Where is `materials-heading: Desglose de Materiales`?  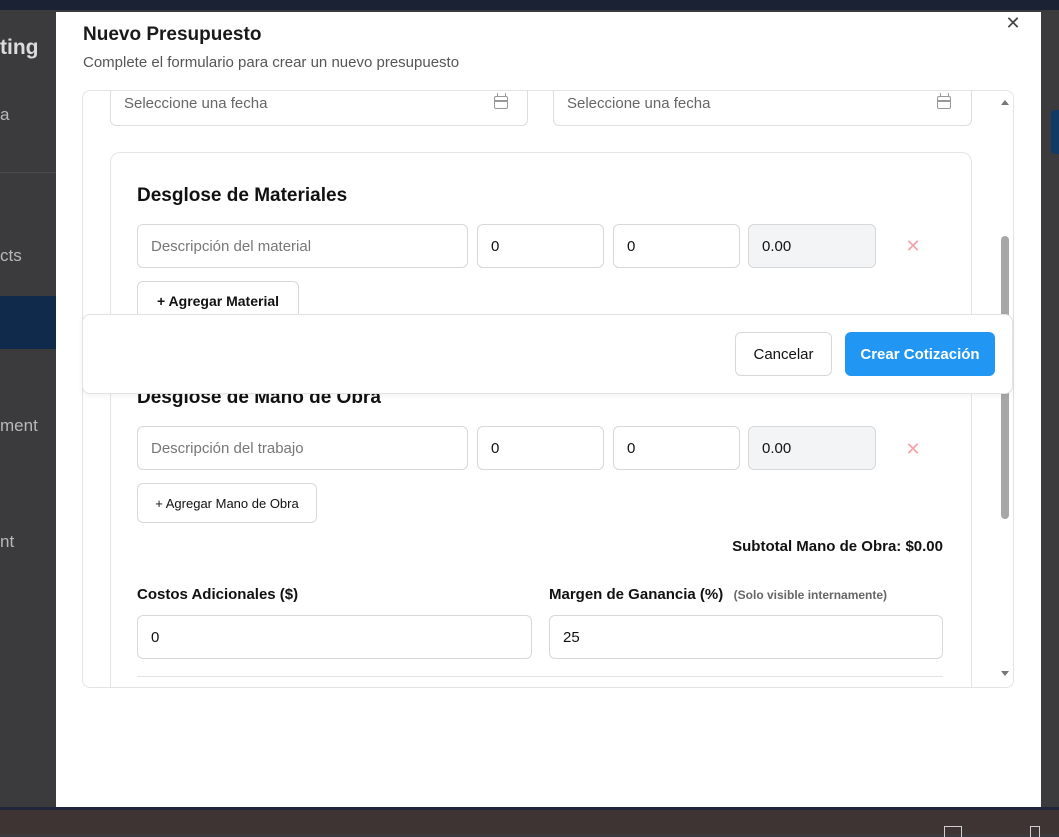
materials-heading: Desglose de Materiales is located at coordinates (242, 195).